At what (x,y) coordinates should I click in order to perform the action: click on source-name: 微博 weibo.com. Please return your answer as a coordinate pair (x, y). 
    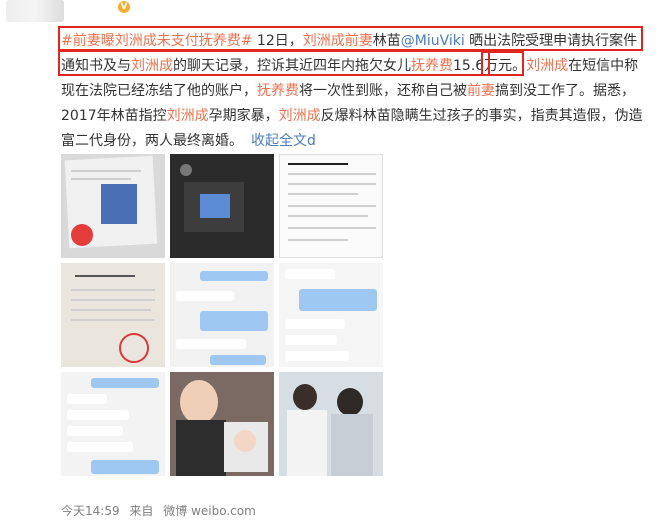
    Looking at the image, I should click on (209, 511).